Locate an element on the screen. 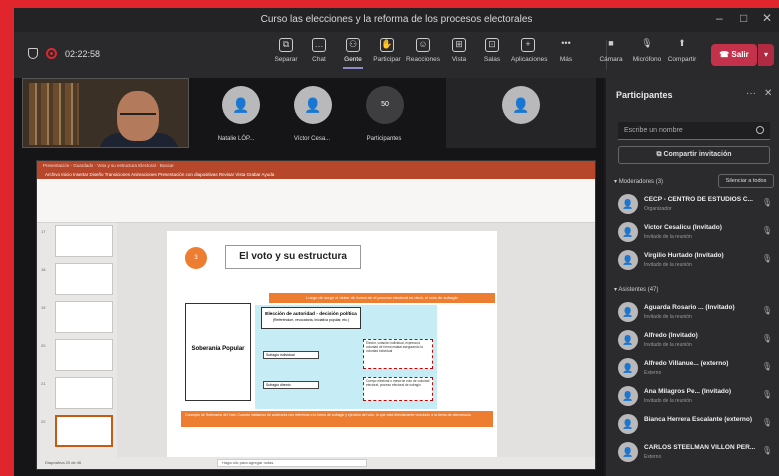 This screenshot has width=779, height=476. participant-tile-empty: 👤 is located at coordinates (521, 113).